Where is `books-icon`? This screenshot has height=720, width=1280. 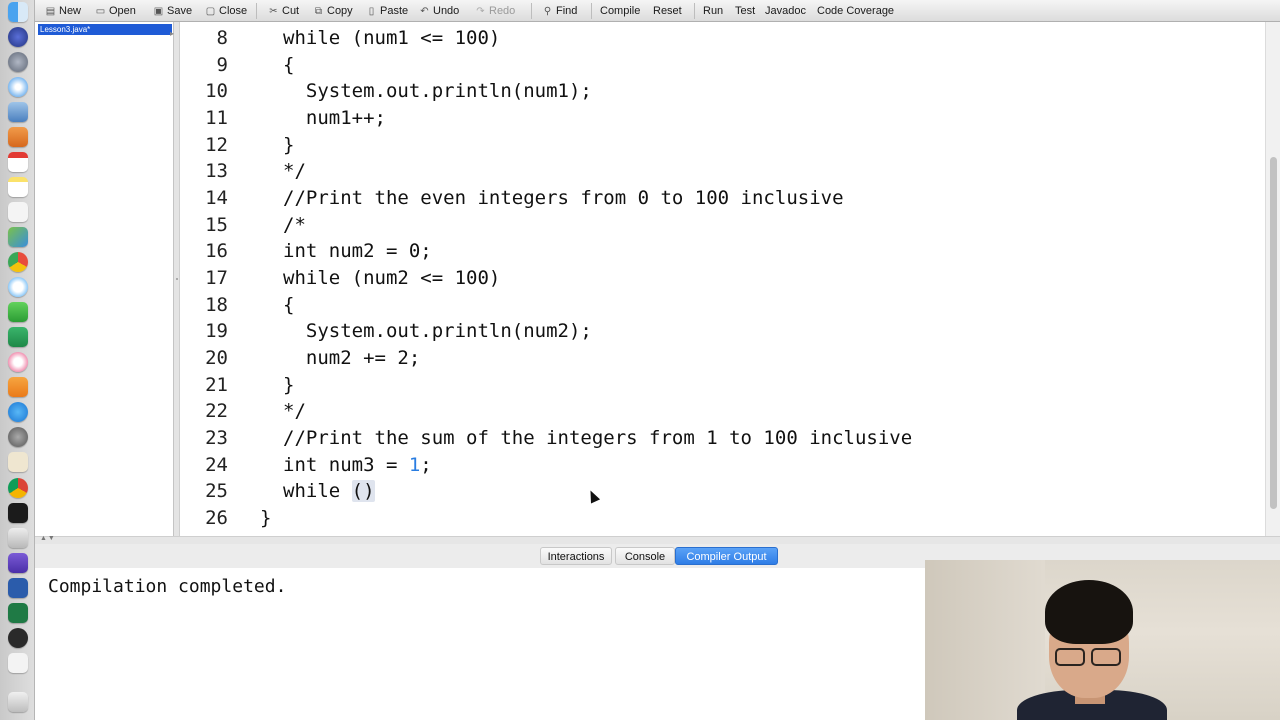 books-icon is located at coordinates (18, 137).